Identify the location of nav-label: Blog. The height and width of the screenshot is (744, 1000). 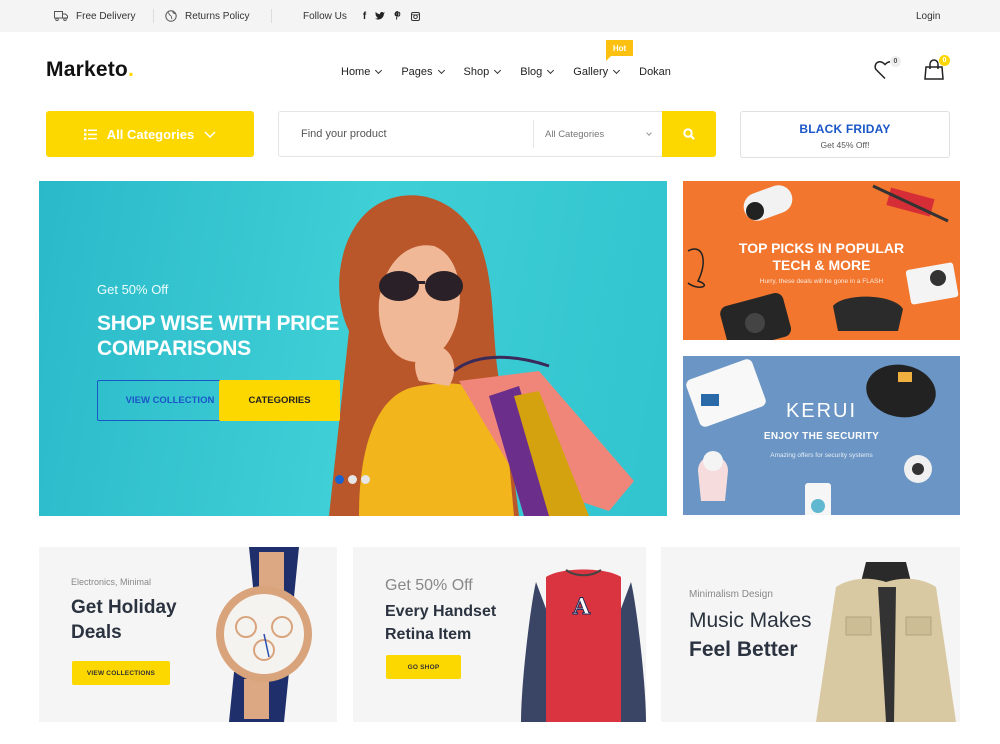
(531, 72).